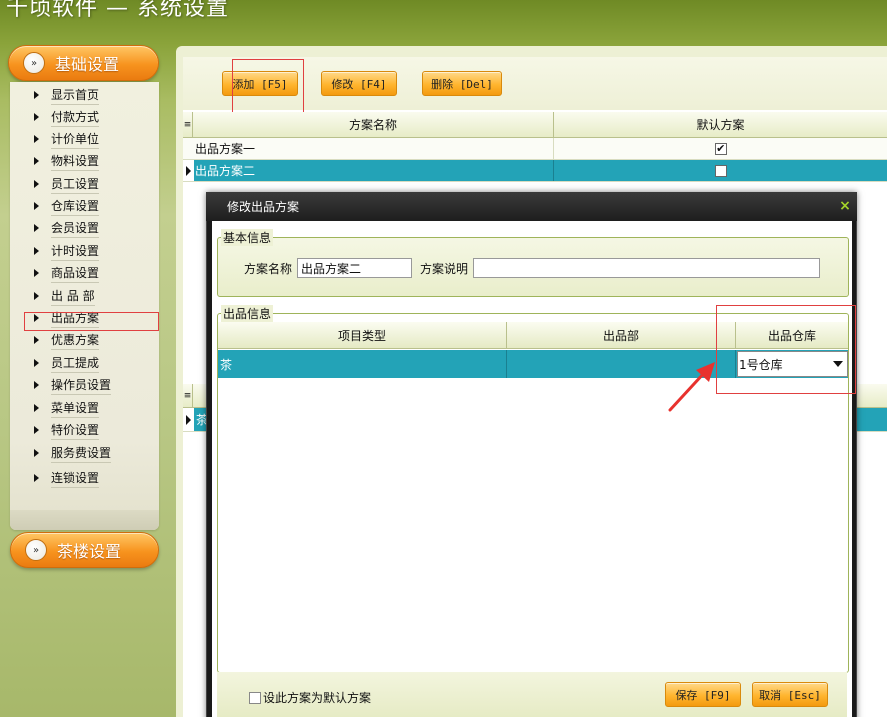 The image size is (887, 717). I want to click on table-row-selected: 出品方案二, so click(535, 171).